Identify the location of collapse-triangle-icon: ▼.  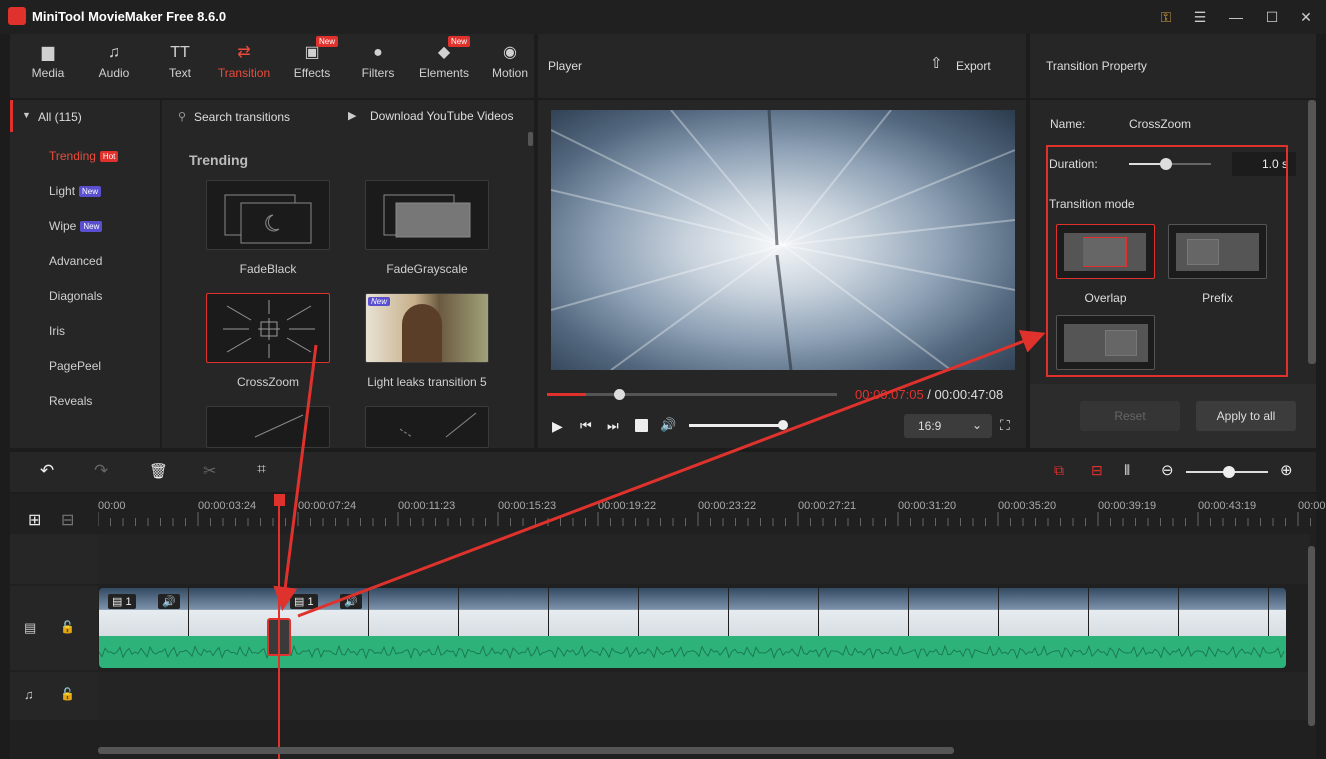
(26, 115).